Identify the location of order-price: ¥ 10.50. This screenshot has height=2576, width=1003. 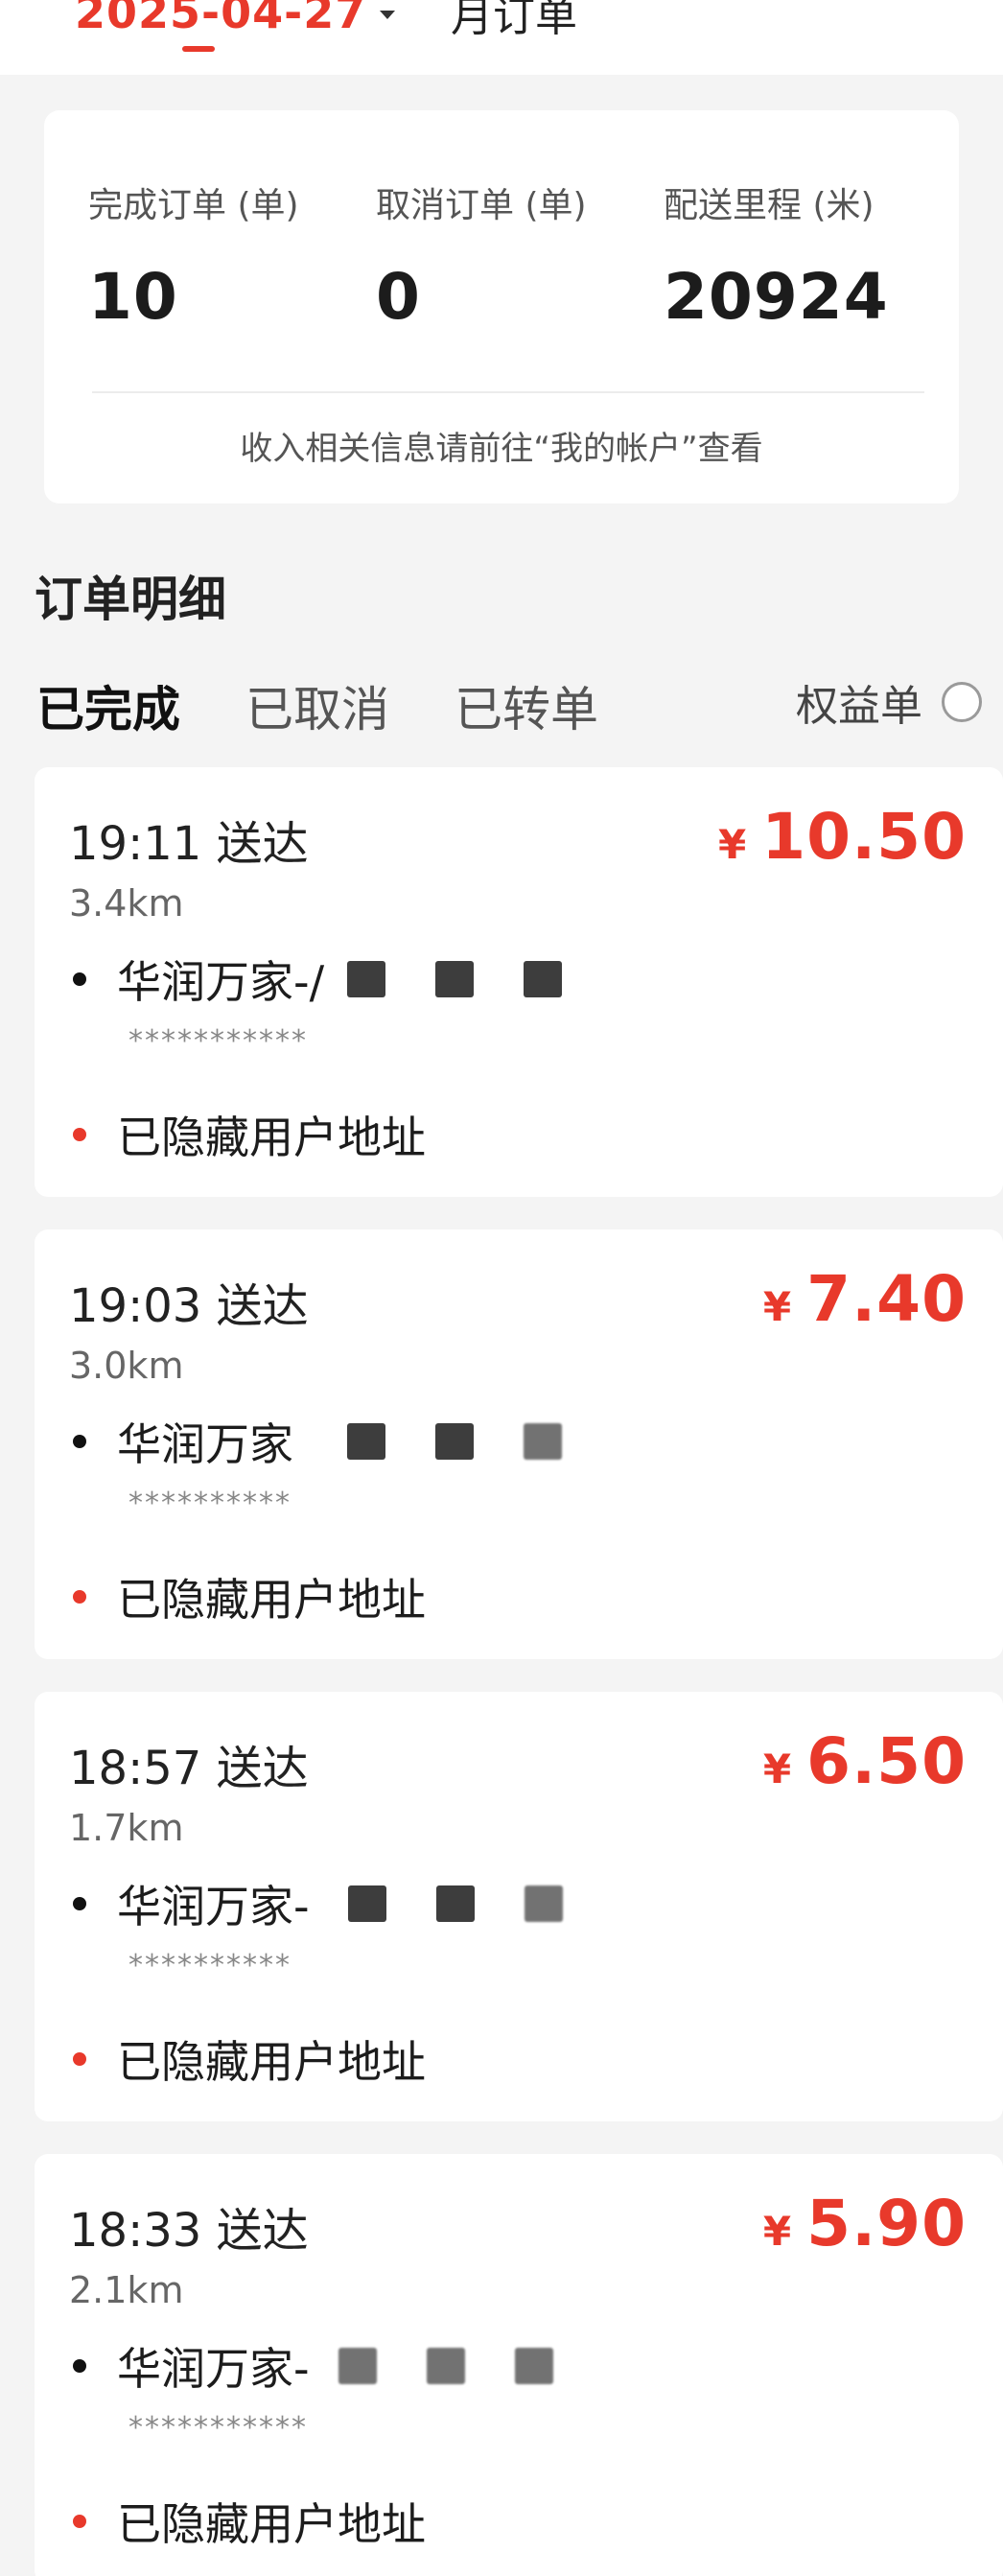
(842, 837).